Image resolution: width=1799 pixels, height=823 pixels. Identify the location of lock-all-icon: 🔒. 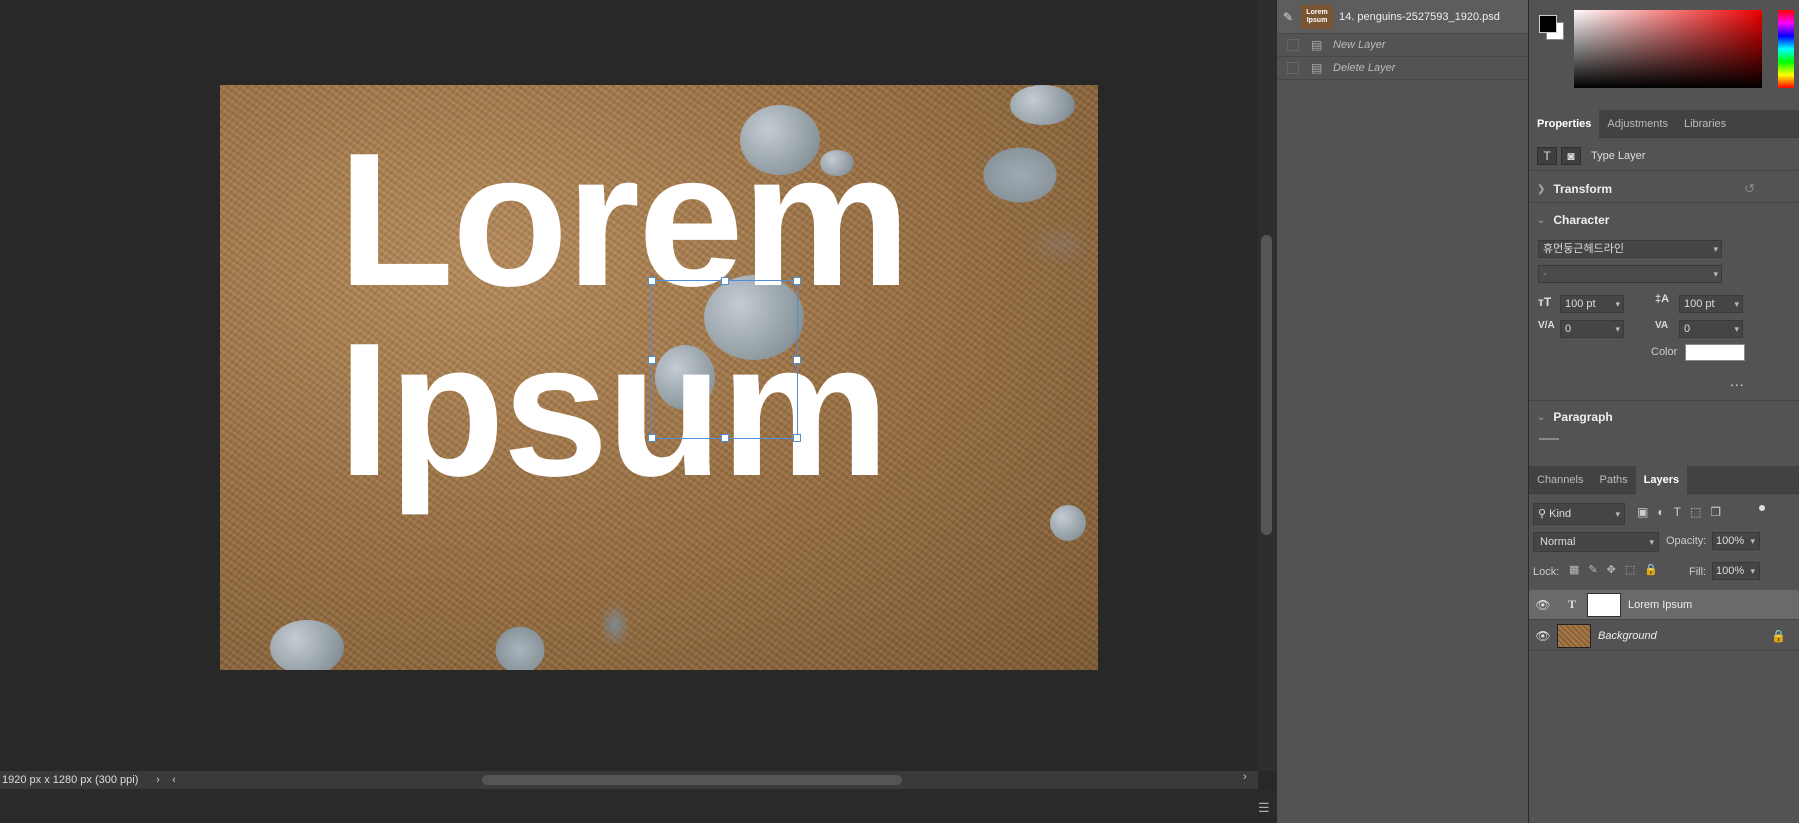
(1651, 569).